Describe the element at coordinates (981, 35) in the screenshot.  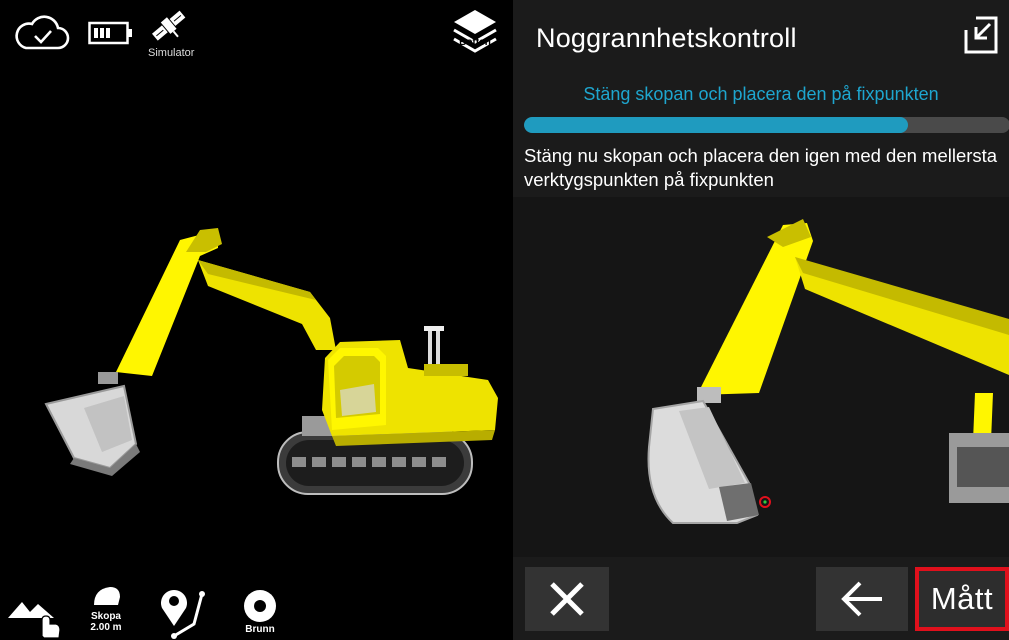
I see `minimize-icon` at that location.